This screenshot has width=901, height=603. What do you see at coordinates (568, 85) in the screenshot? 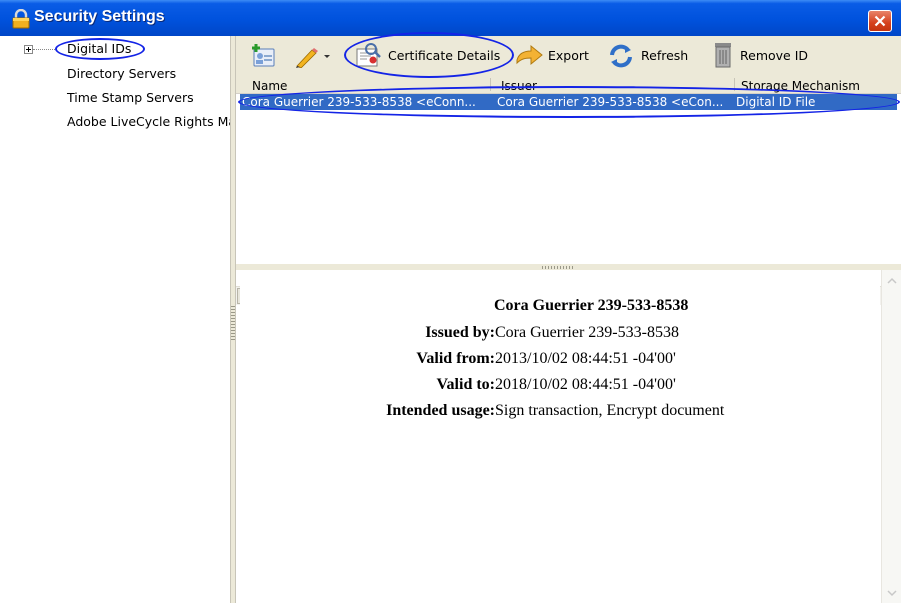
I see `table-header: Name Issuer Storage Mechanism` at bounding box center [568, 85].